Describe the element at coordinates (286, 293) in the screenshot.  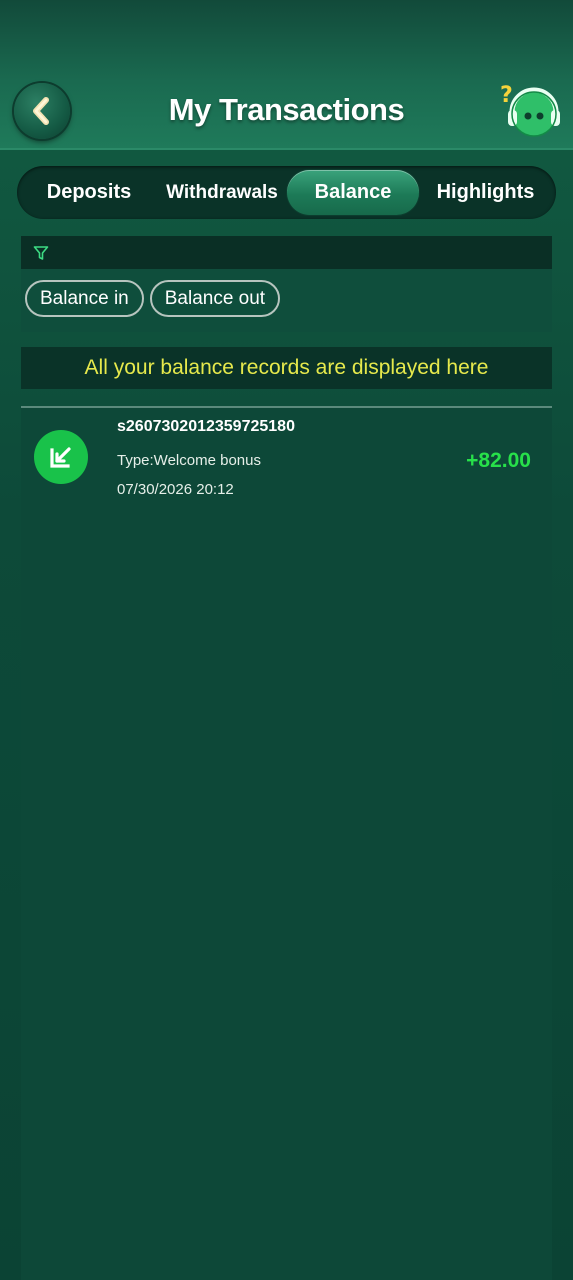
I see `filter-chips: Balance in Balance out` at that location.